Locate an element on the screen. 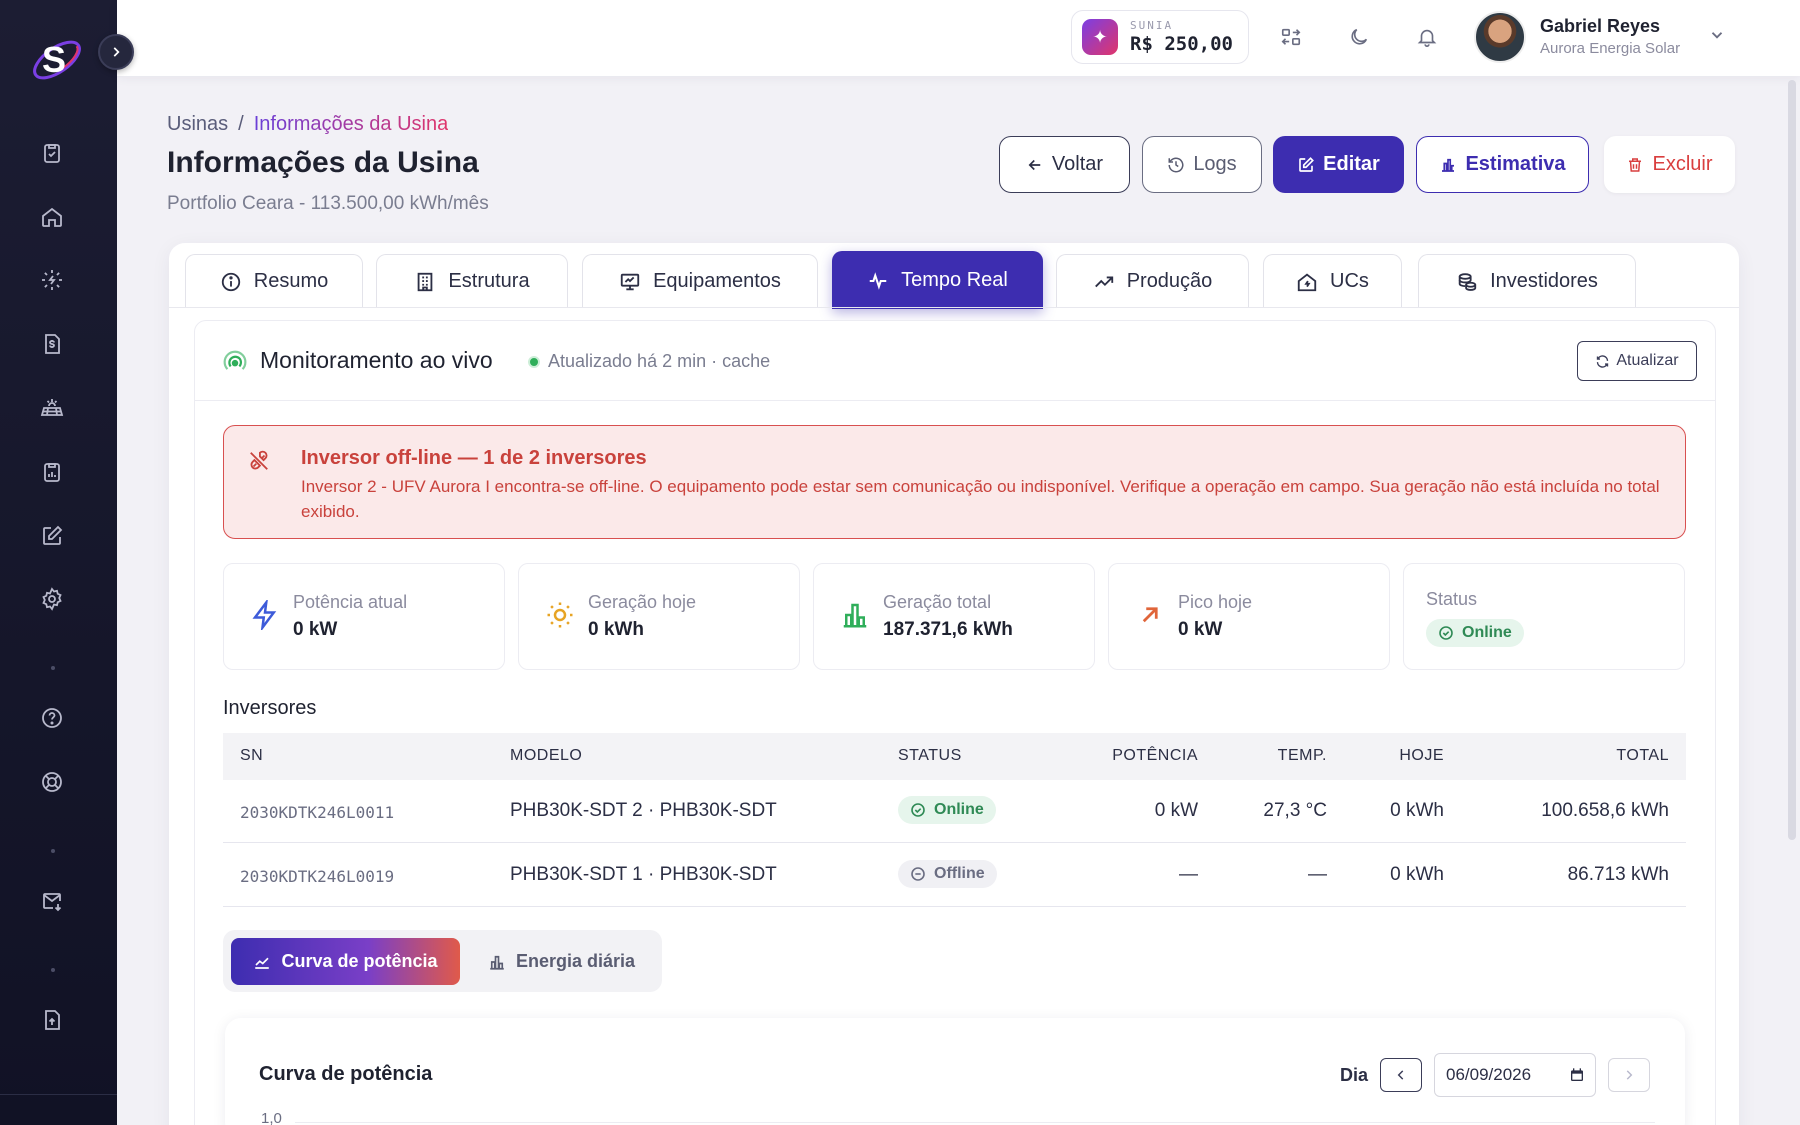 This screenshot has height=1125, width=1800. help-circle-icon is located at coordinates (52, 718).